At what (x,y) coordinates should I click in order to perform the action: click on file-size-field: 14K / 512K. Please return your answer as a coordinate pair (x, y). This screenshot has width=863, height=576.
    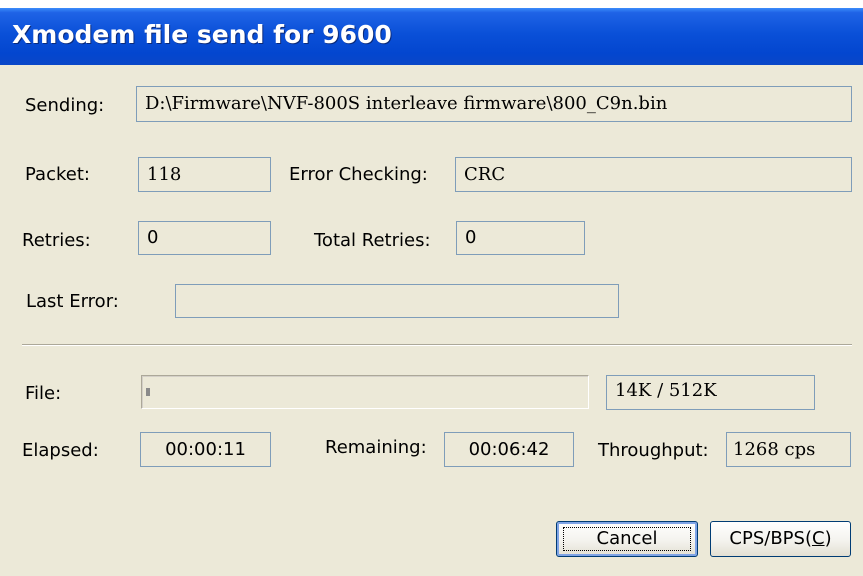
    Looking at the image, I should click on (710, 392).